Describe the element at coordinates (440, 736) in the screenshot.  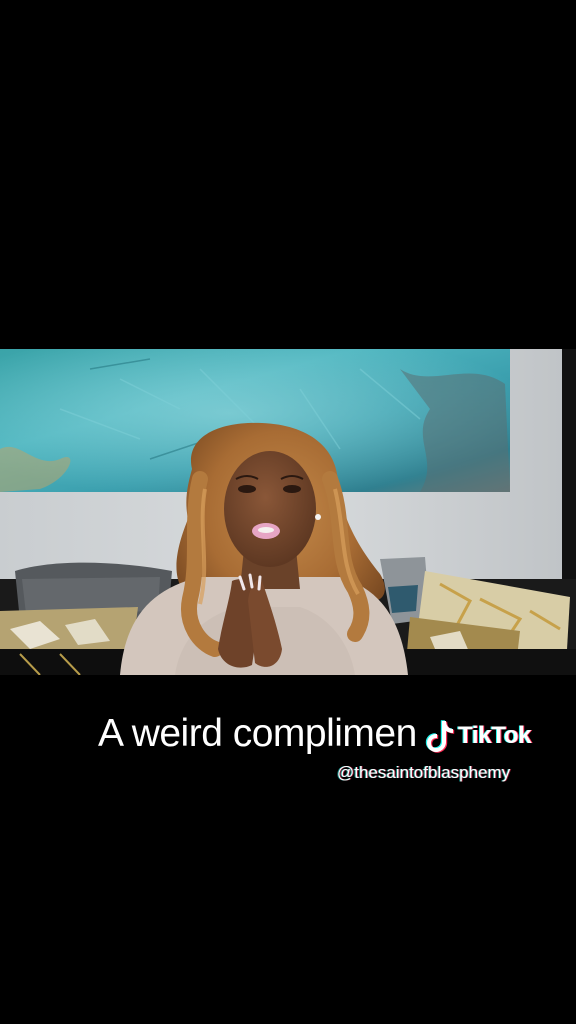
I see `tiktok-logo-icon` at that location.